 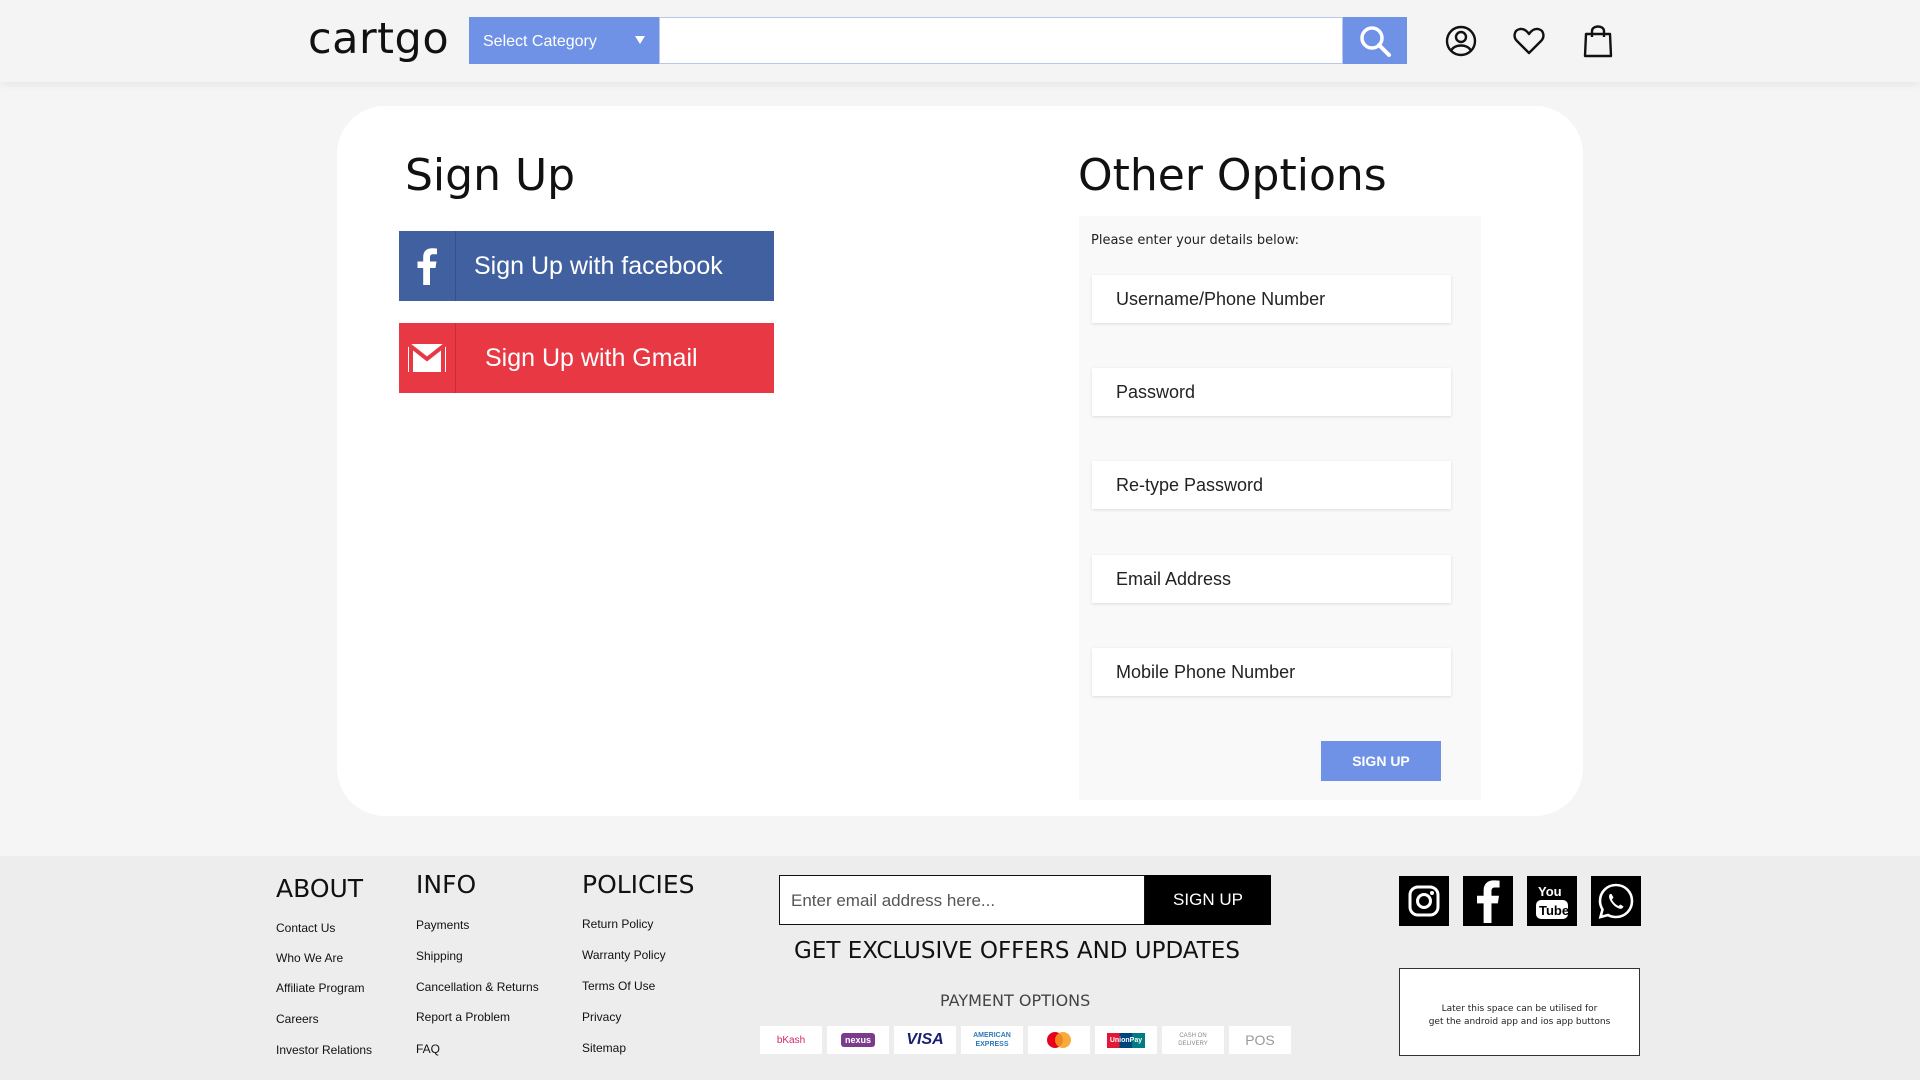 What do you see at coordinates (1017, 951) in the screenshot?
I see `offers-text: GET EXCLUSIVE OFFERS AND UPDATES` at bounding box center [1017, 951].